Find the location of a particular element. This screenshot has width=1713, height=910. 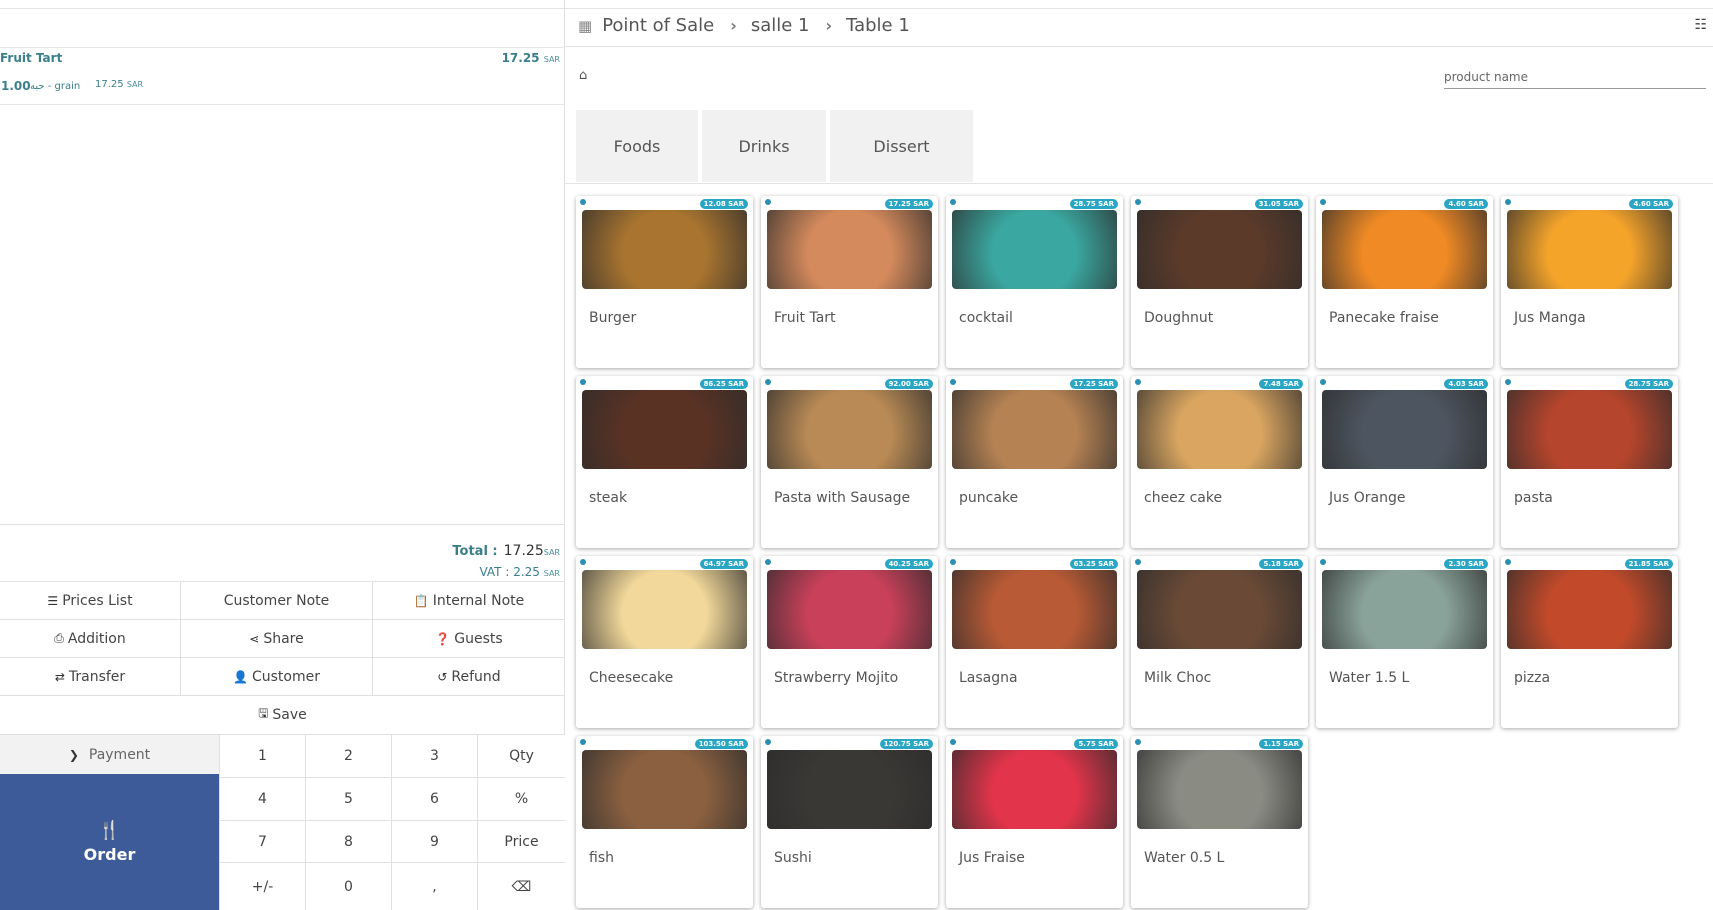

price-badge: 5.75 SAR is located at coordinates (1096, 744).